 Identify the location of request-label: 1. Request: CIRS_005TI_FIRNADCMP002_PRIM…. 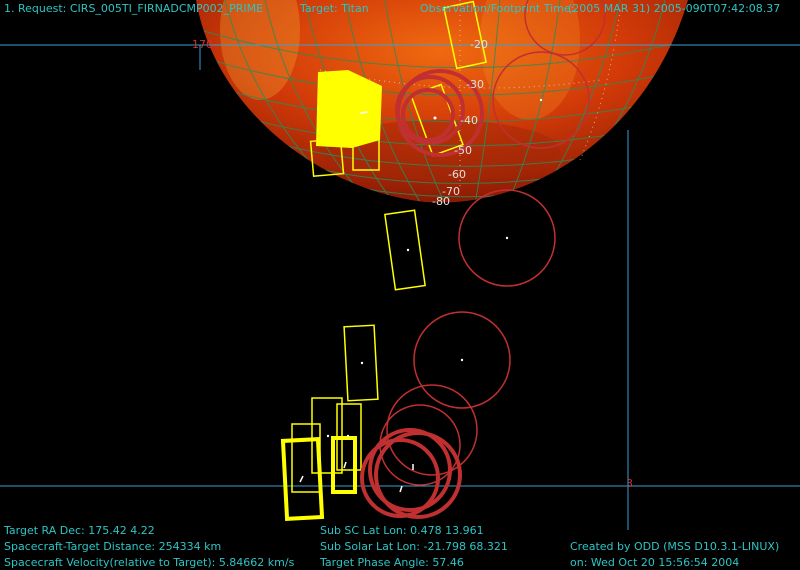
(134, 8).